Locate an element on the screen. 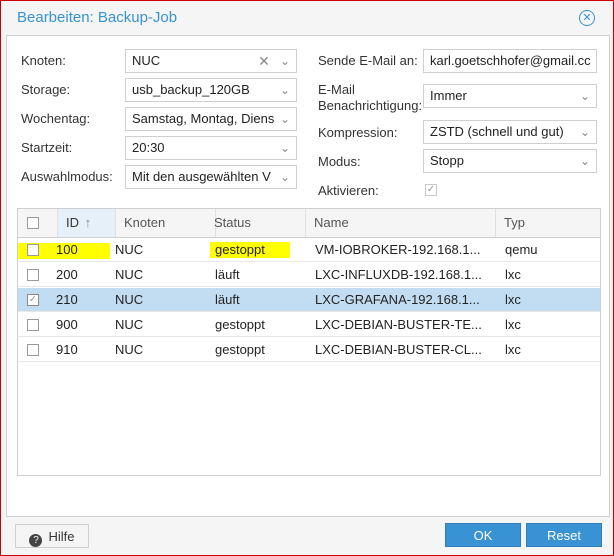  enable-checkbox: ✓ is located at coordinates (431, 190).